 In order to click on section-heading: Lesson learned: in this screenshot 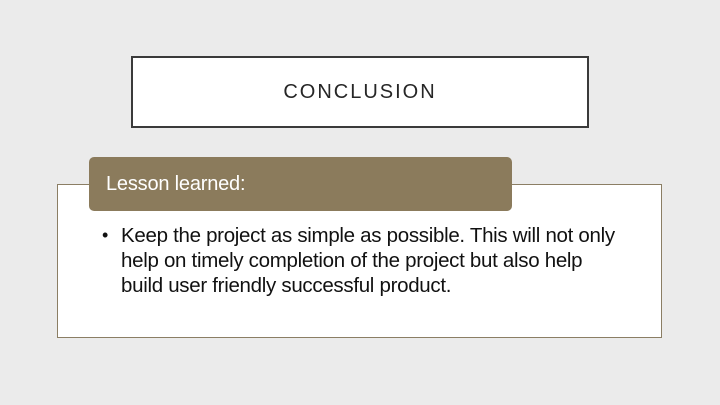, I will do `click(176, 183)`.